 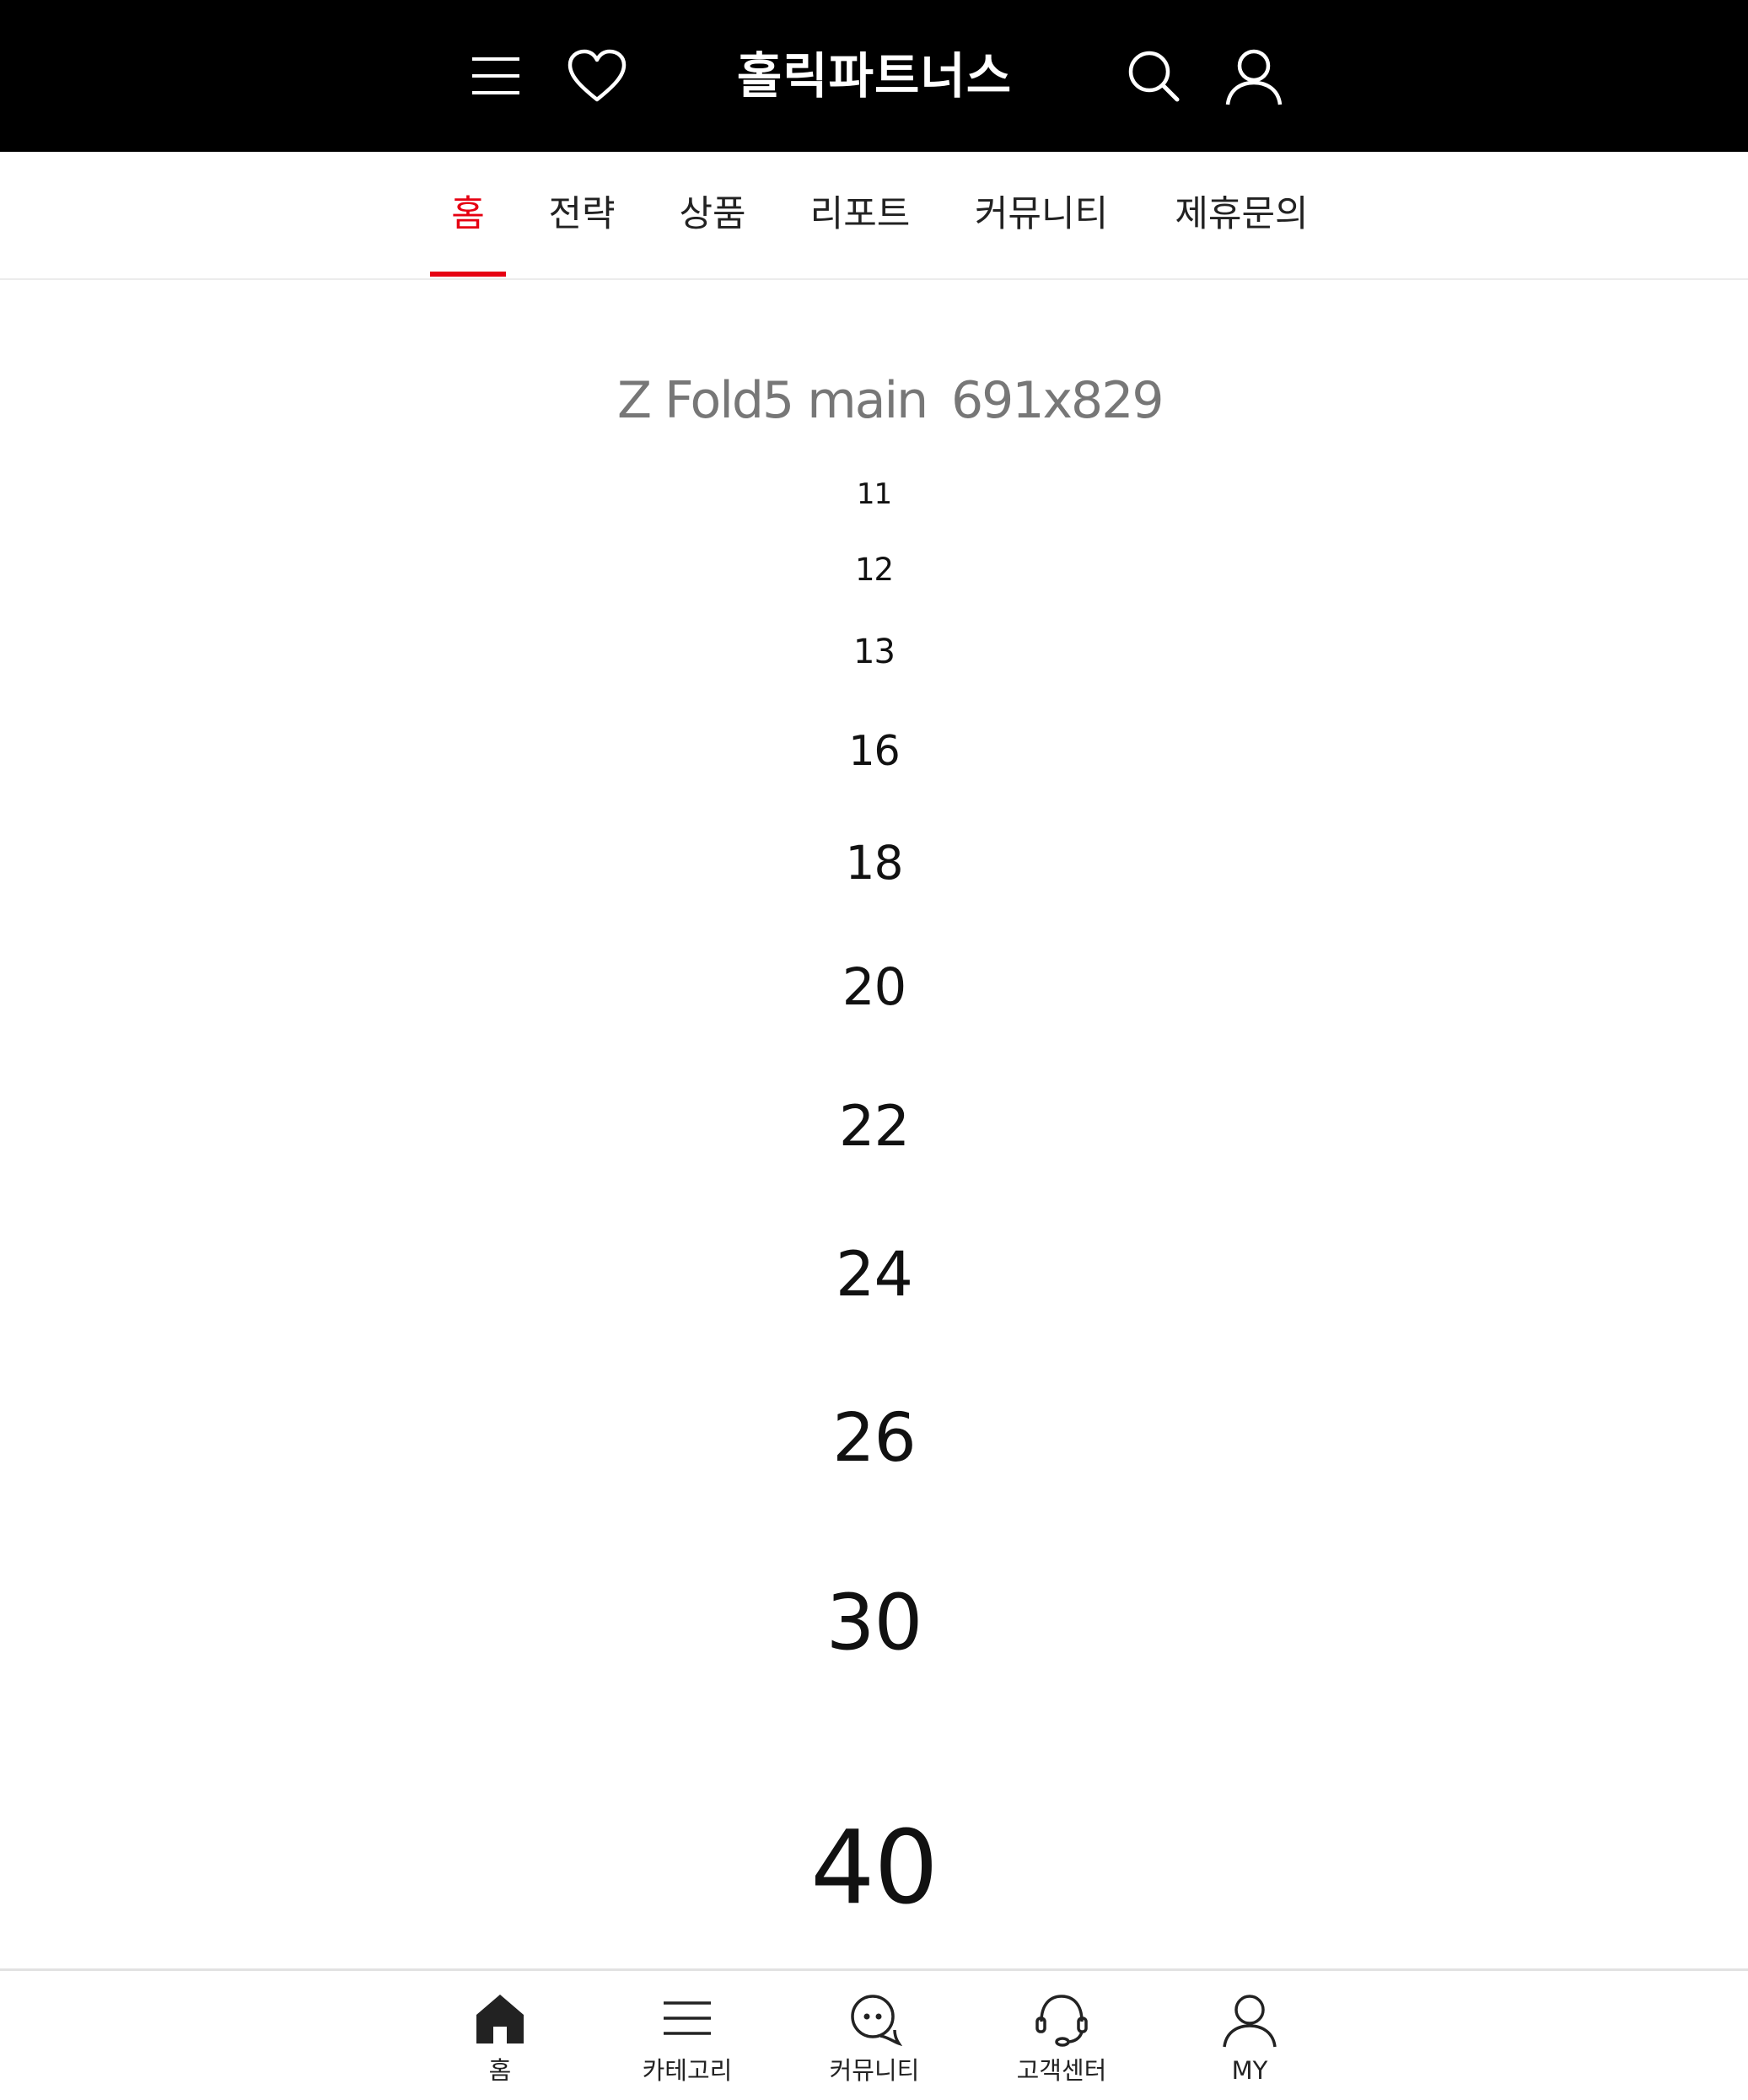 What do you see at coordinates (1241, 215) in the screenshot?
I see `tab-partnership: 제휴문의` at bounding box center [1241, 215].